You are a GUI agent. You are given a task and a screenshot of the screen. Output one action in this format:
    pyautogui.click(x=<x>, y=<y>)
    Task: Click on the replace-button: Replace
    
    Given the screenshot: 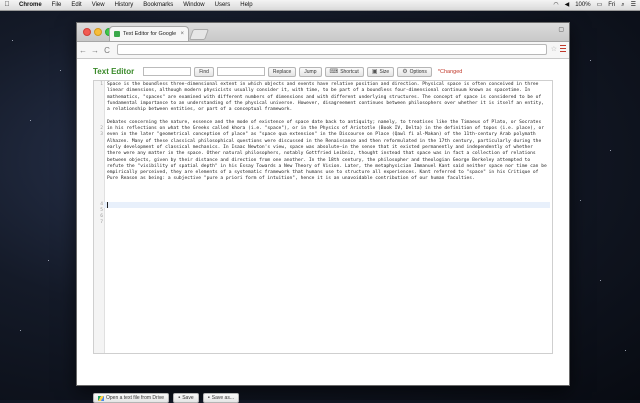 What is the action you would take?
    pyautogui.click(x=282, y=71)
    